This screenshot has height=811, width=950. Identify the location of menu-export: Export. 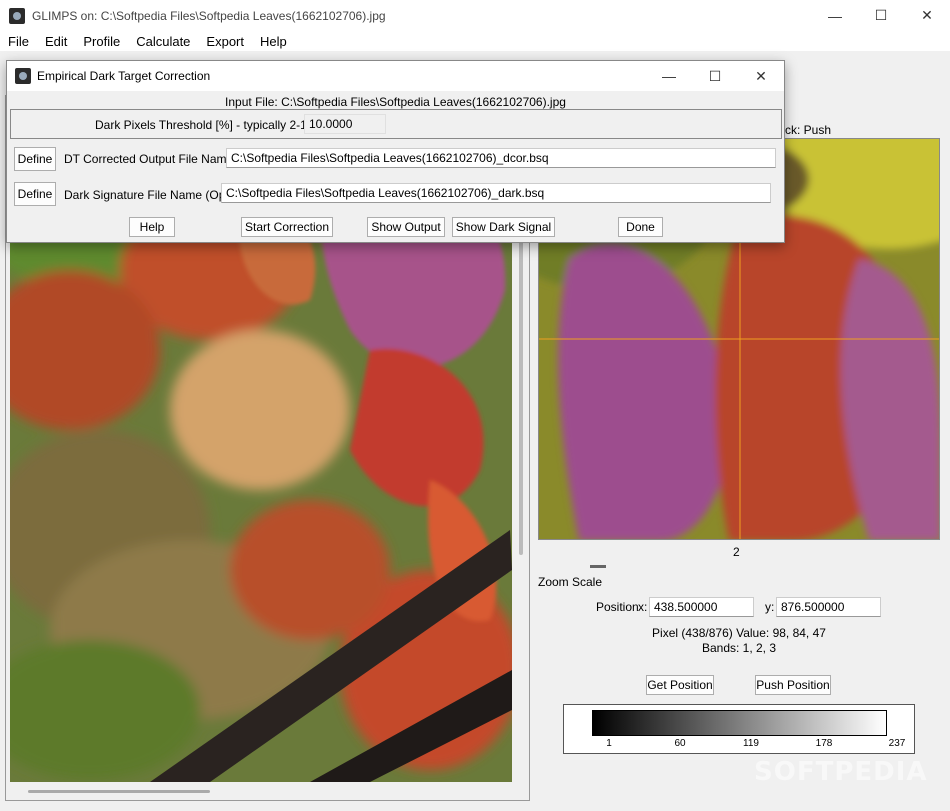
(225, 41).